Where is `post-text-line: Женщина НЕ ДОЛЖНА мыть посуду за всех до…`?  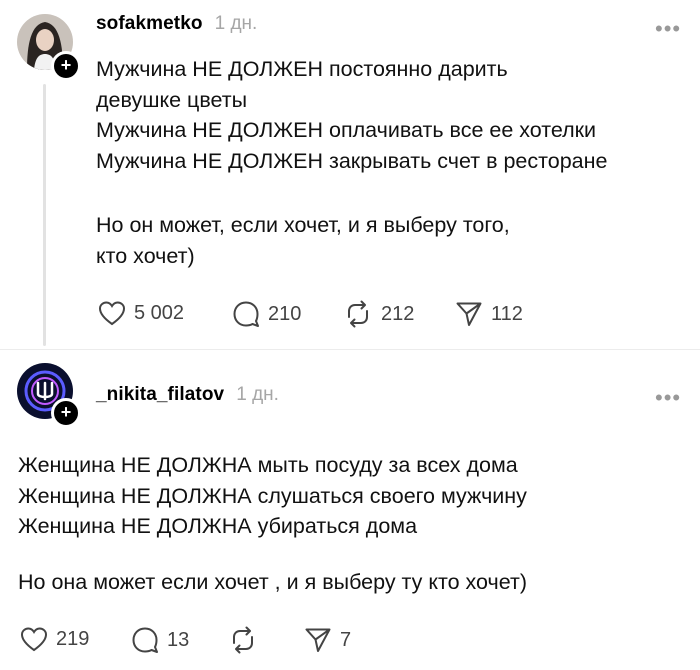 post-text-line: Женщина НЕ ДОЛЖНА мыть посуду за всех до… is located at coordinates (268, 465).